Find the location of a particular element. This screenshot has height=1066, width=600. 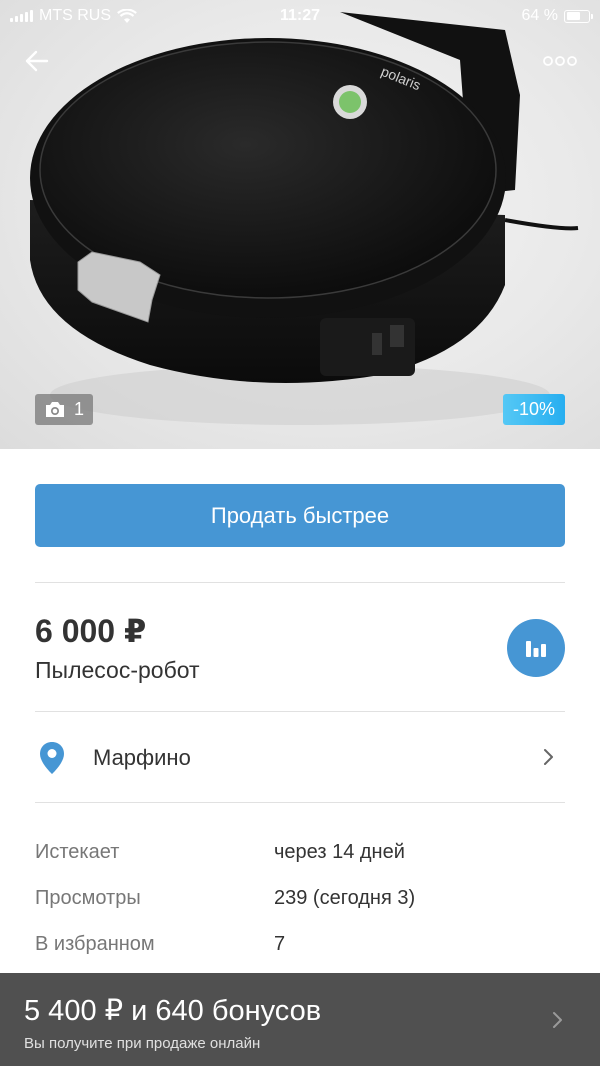

camera-icon is located at coordinates (54, 409).